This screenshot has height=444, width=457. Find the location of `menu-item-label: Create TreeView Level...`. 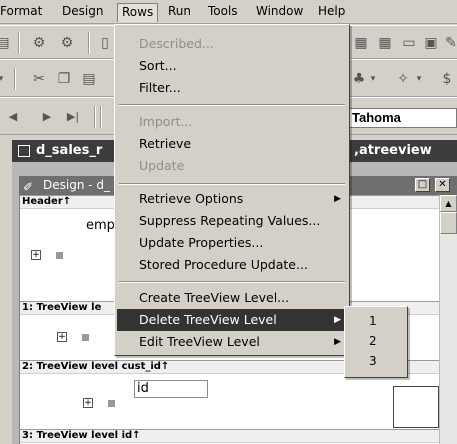

menu-item-label: Create TreeView Level... is located at coordinates (214, 297).